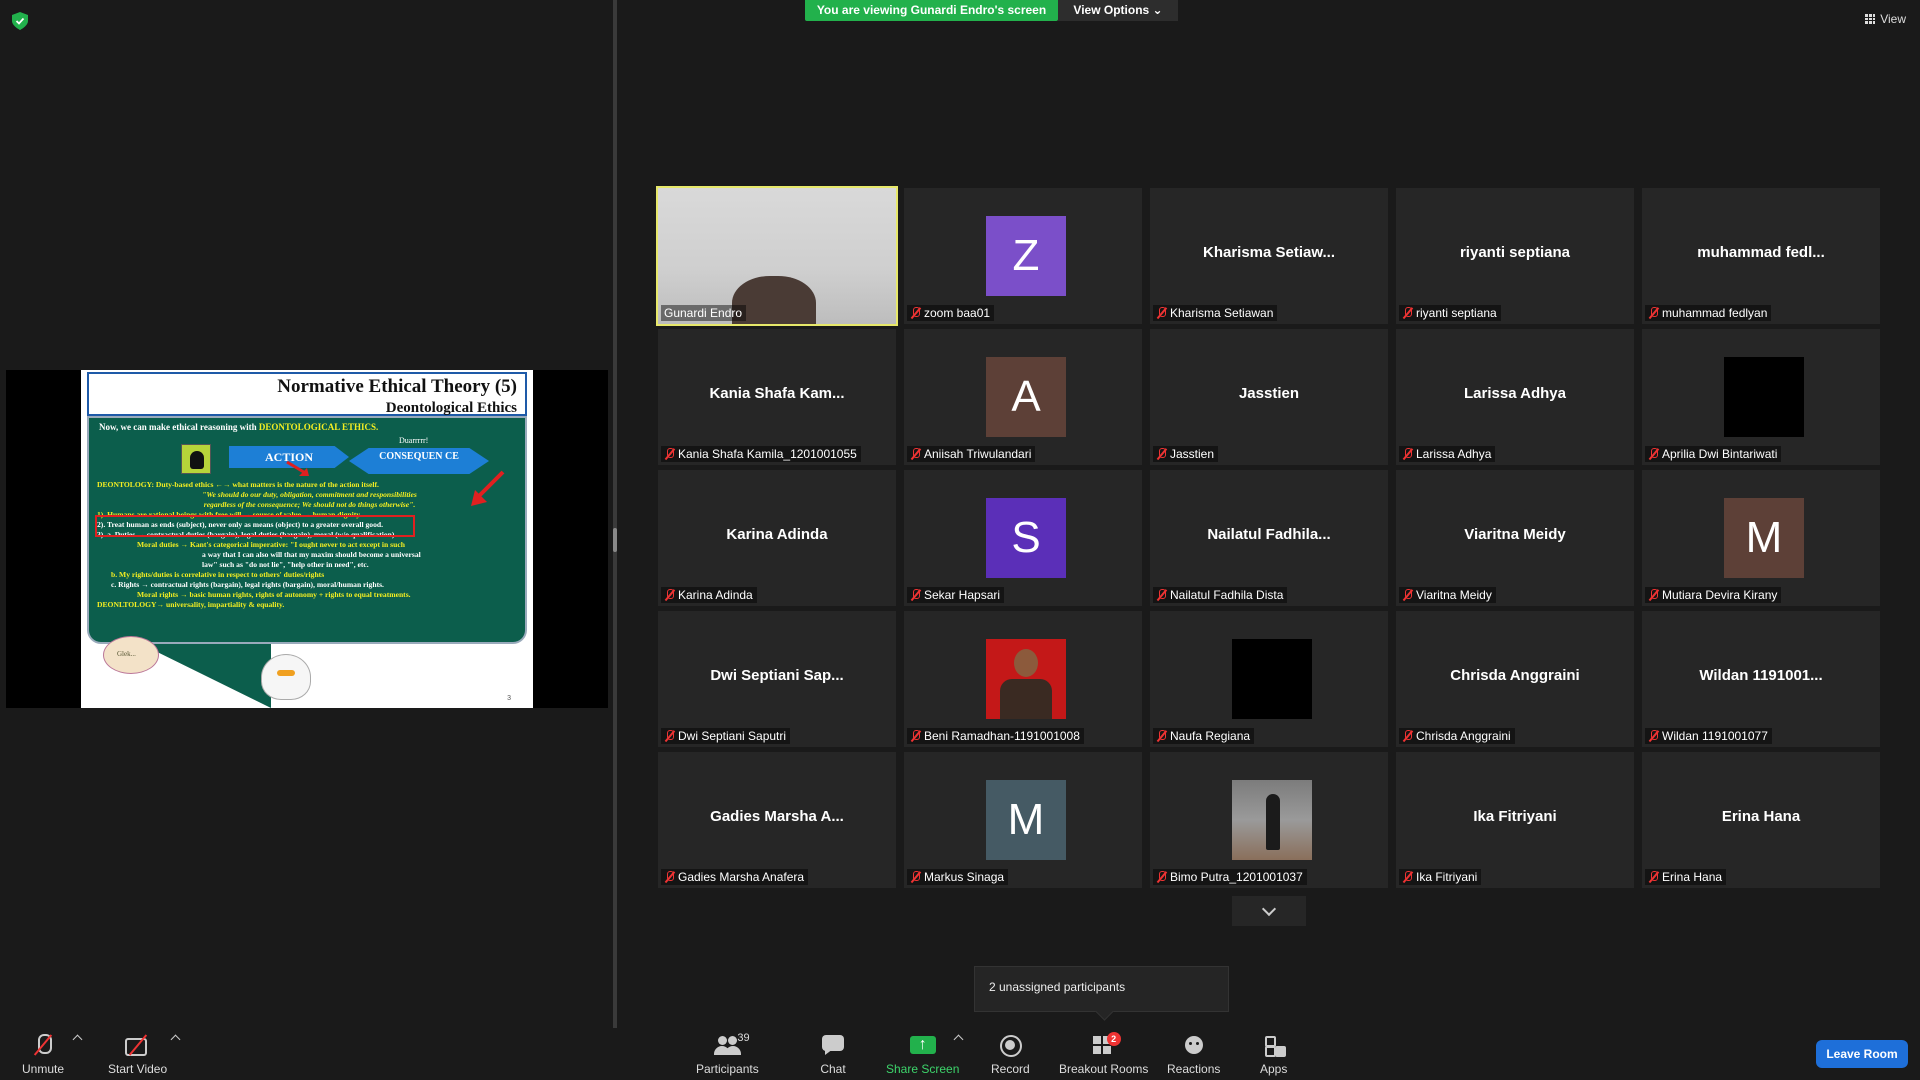 Image resolution: width=1920 pixels, height=1080 pixels. What do you see at coordinates (1274, 1045) in the screenshot?
I see `apps-icon` at bounding box center [1274, 1045].